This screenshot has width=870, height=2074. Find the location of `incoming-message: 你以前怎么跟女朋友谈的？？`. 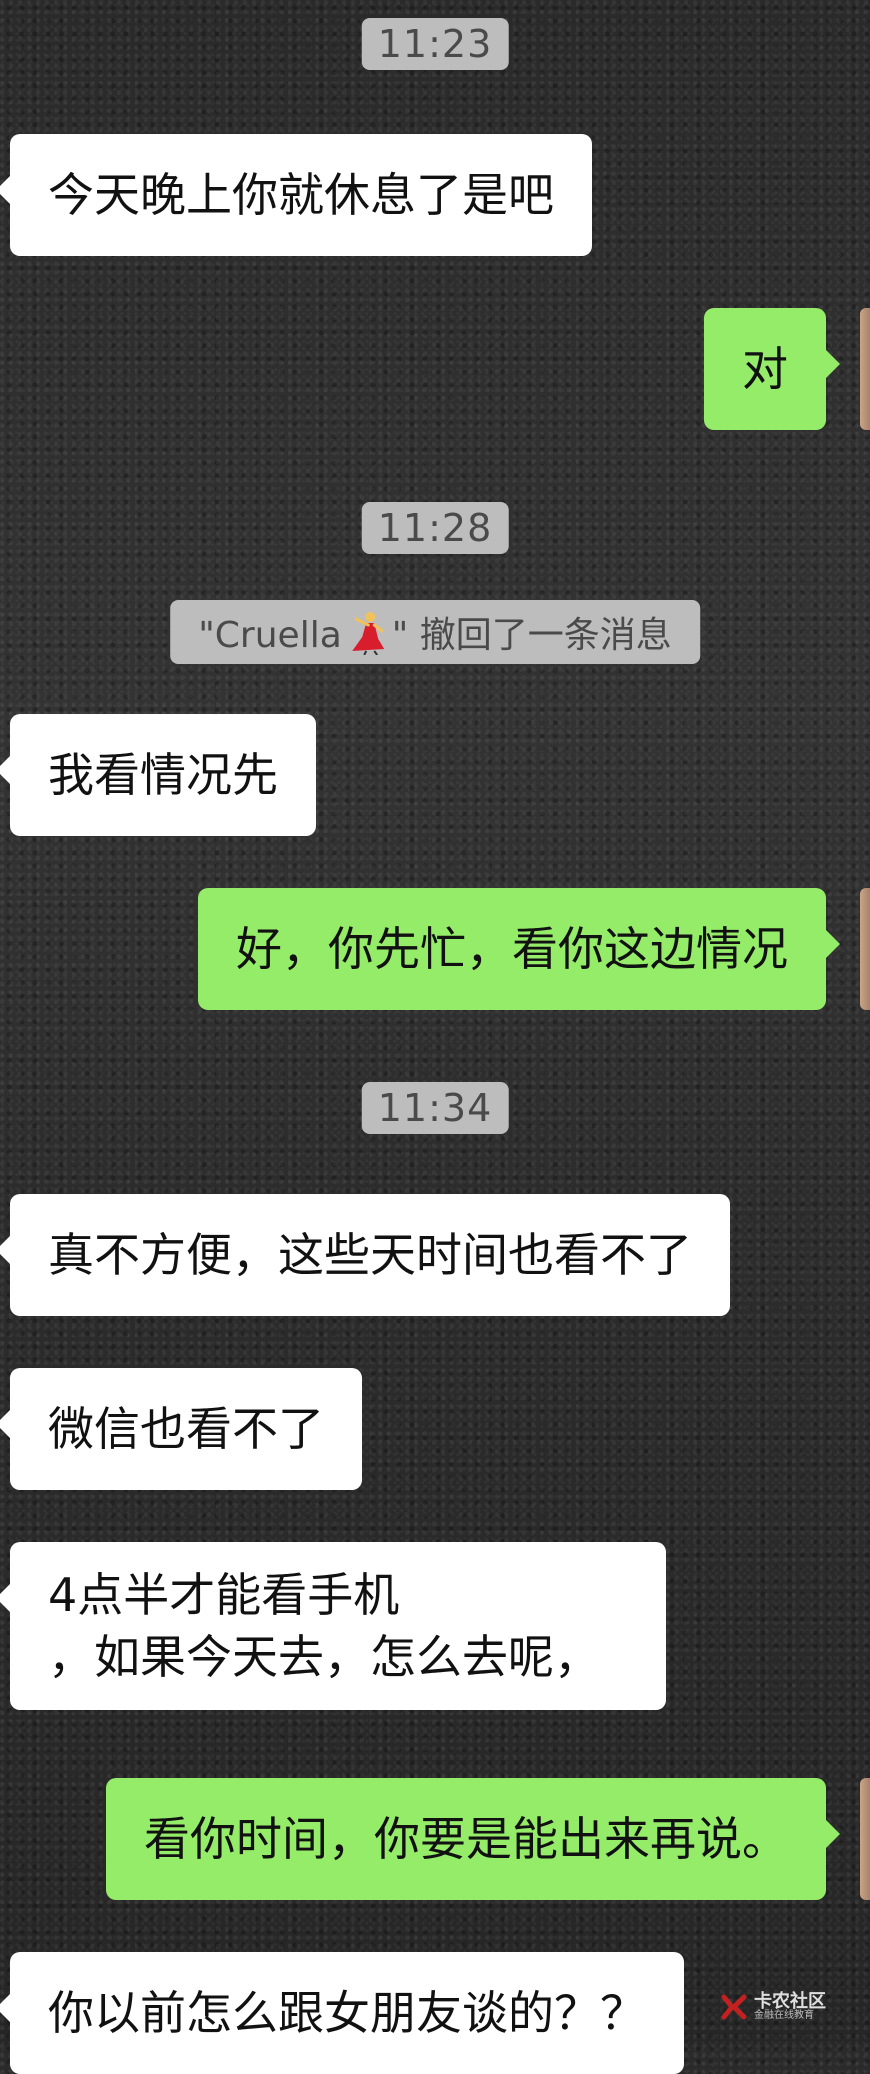

incoming-message: 你以前怎么跟女朋友谈的？？ is located at coordinates (342, 2013).